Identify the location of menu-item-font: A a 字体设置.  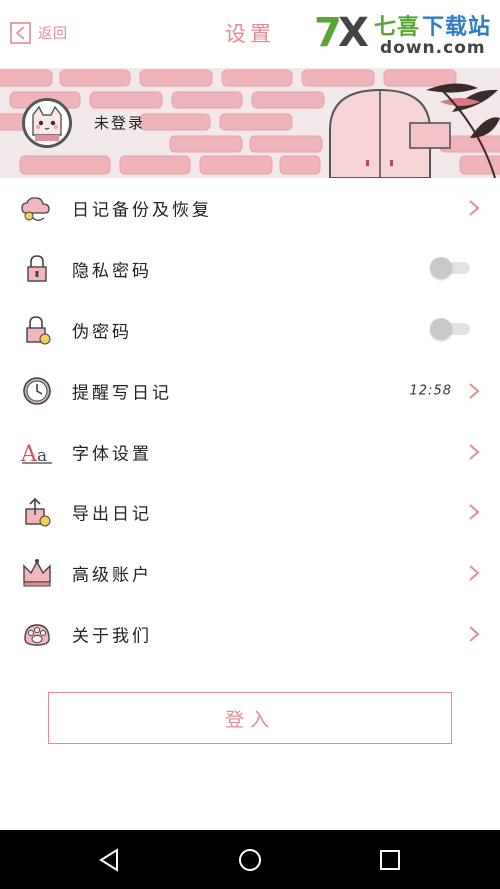
(250, 451).